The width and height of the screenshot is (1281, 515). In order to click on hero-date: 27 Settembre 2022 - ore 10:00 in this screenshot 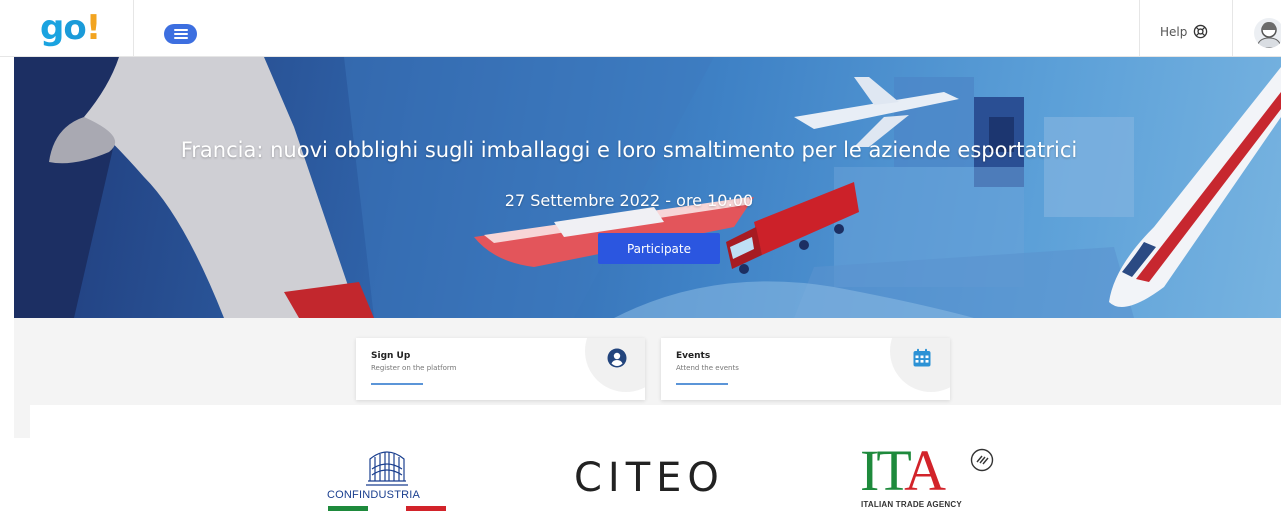, I will do `click(629, 200)`.